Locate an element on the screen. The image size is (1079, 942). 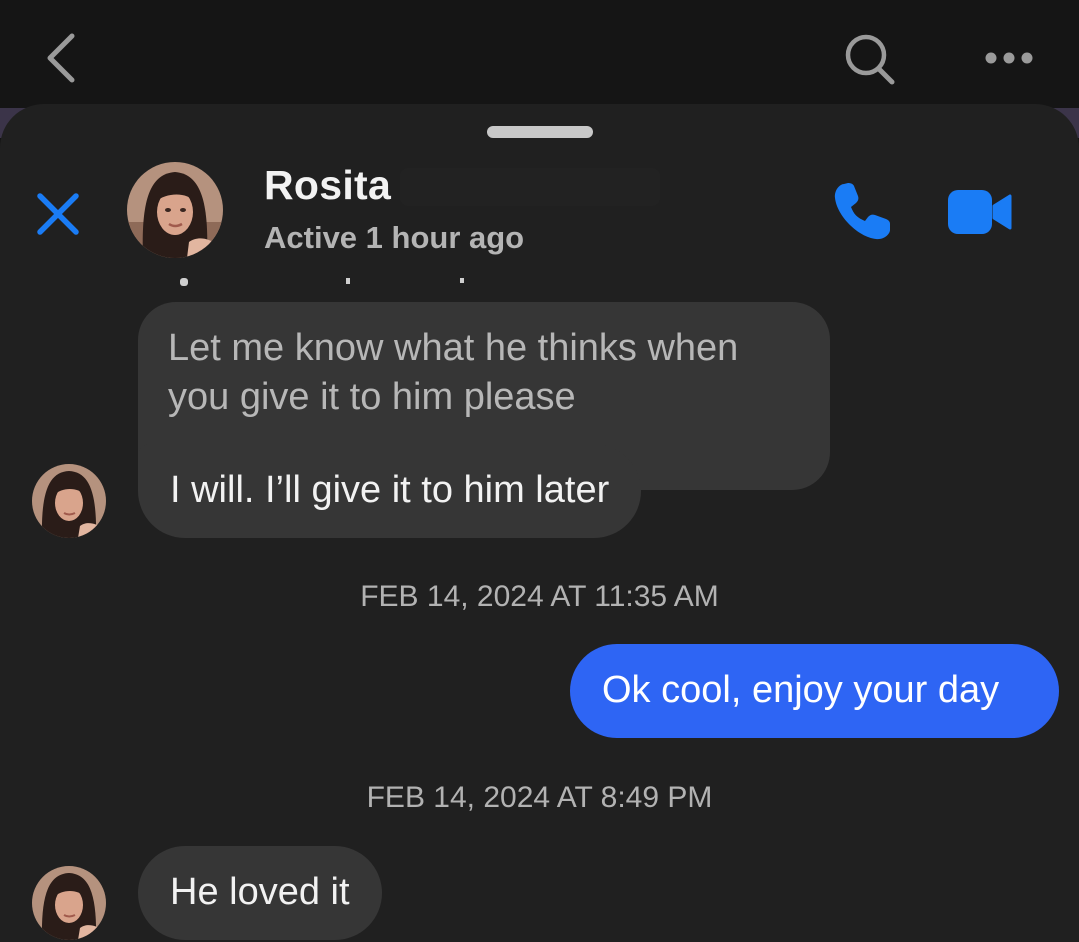
phone-icon is located at coordinates (862, 212).